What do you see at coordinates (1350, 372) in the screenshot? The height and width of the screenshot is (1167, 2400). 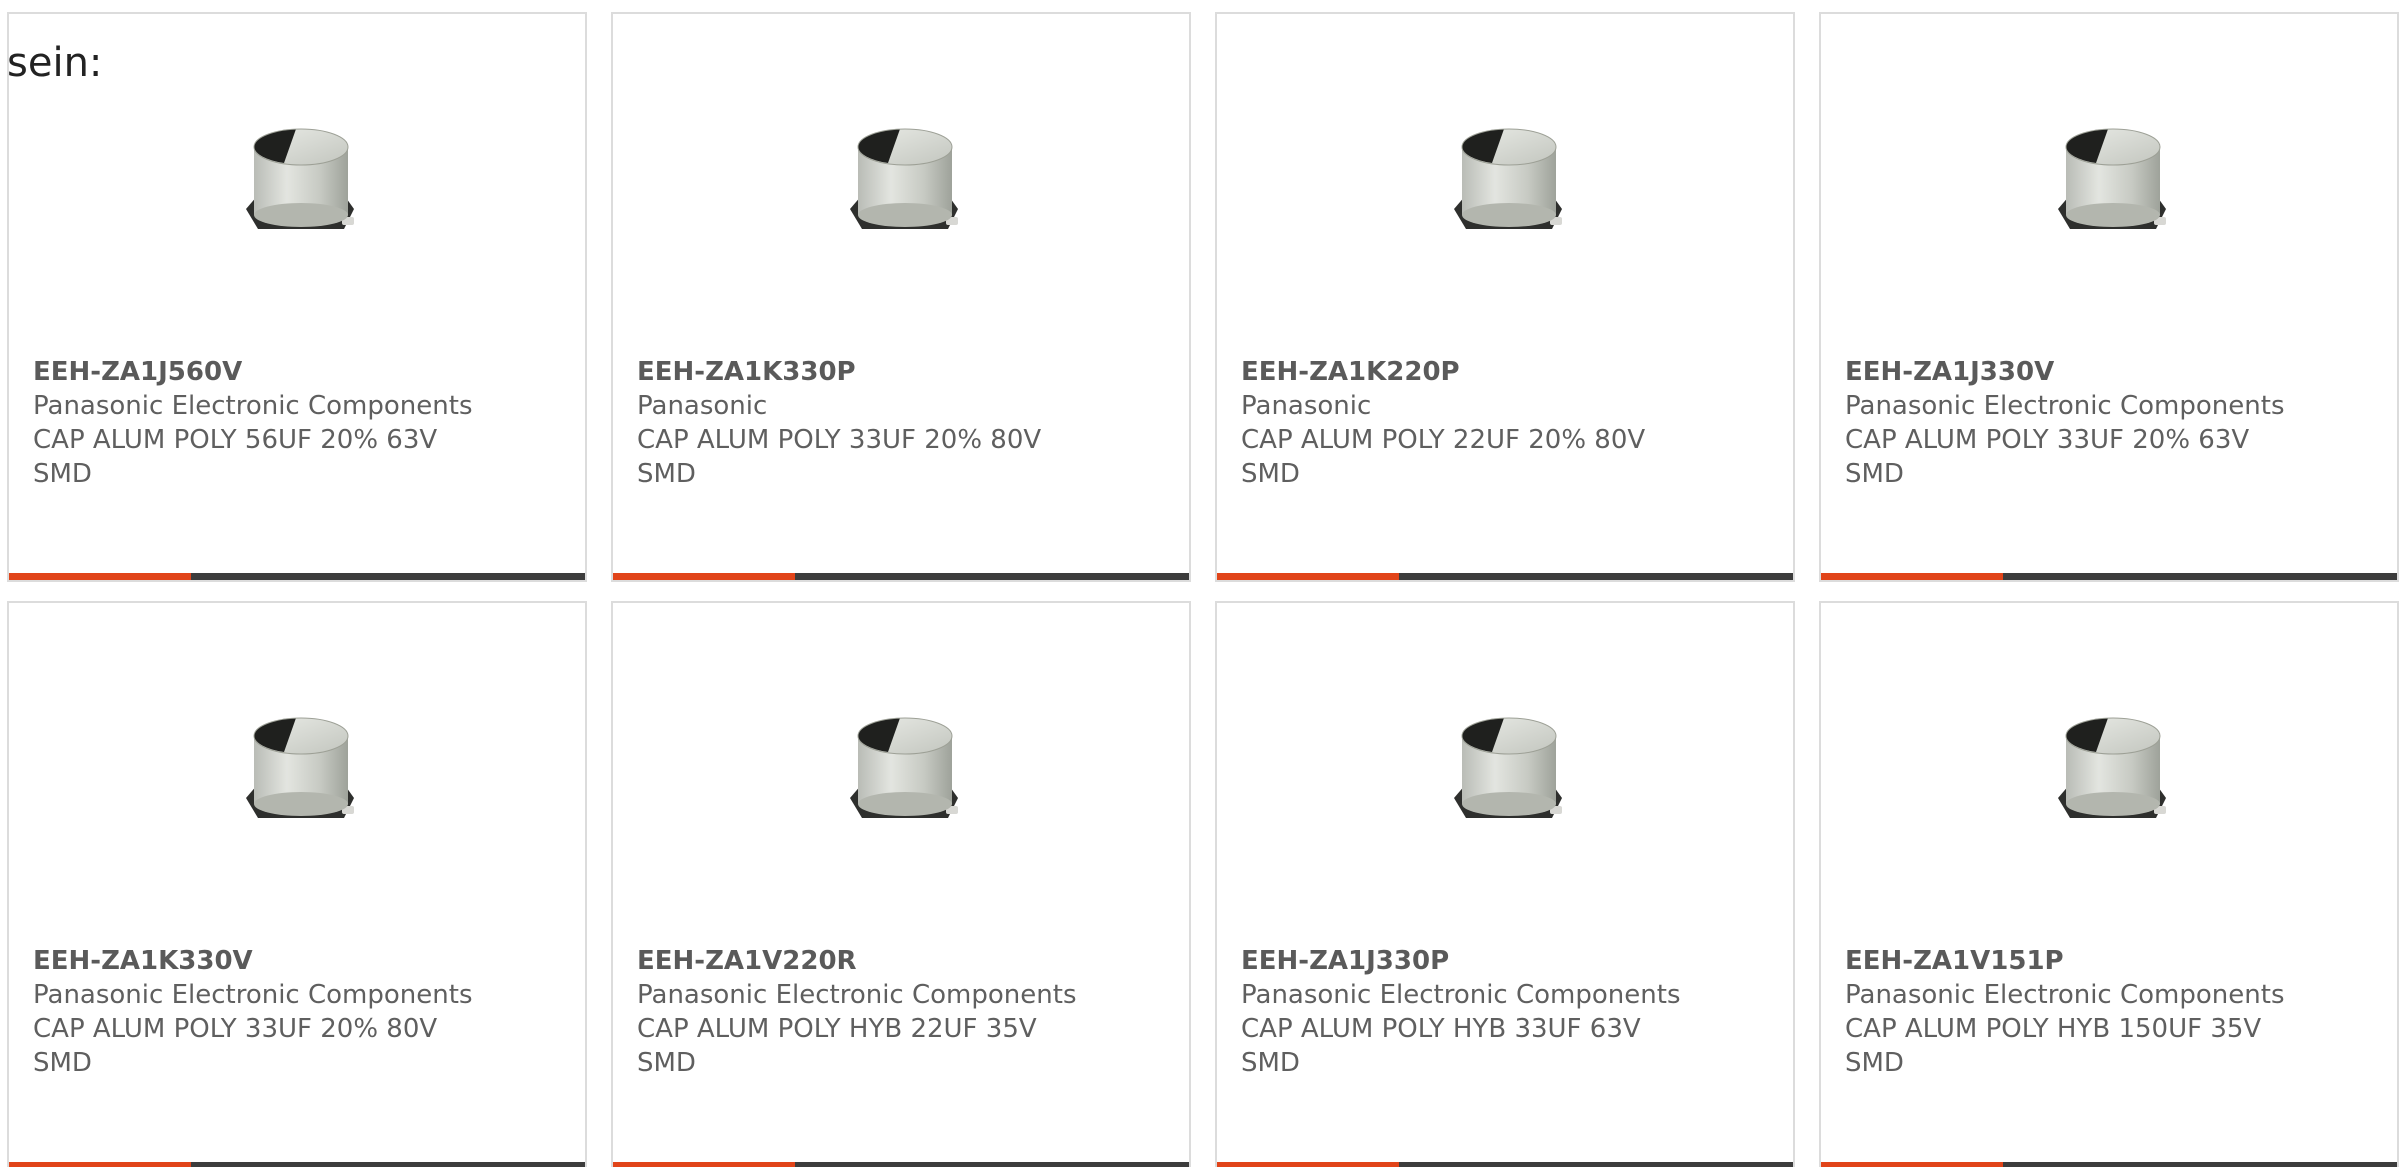 I see `part-number: EEH-ZA1K220P` at bounding box center [1350, 372].